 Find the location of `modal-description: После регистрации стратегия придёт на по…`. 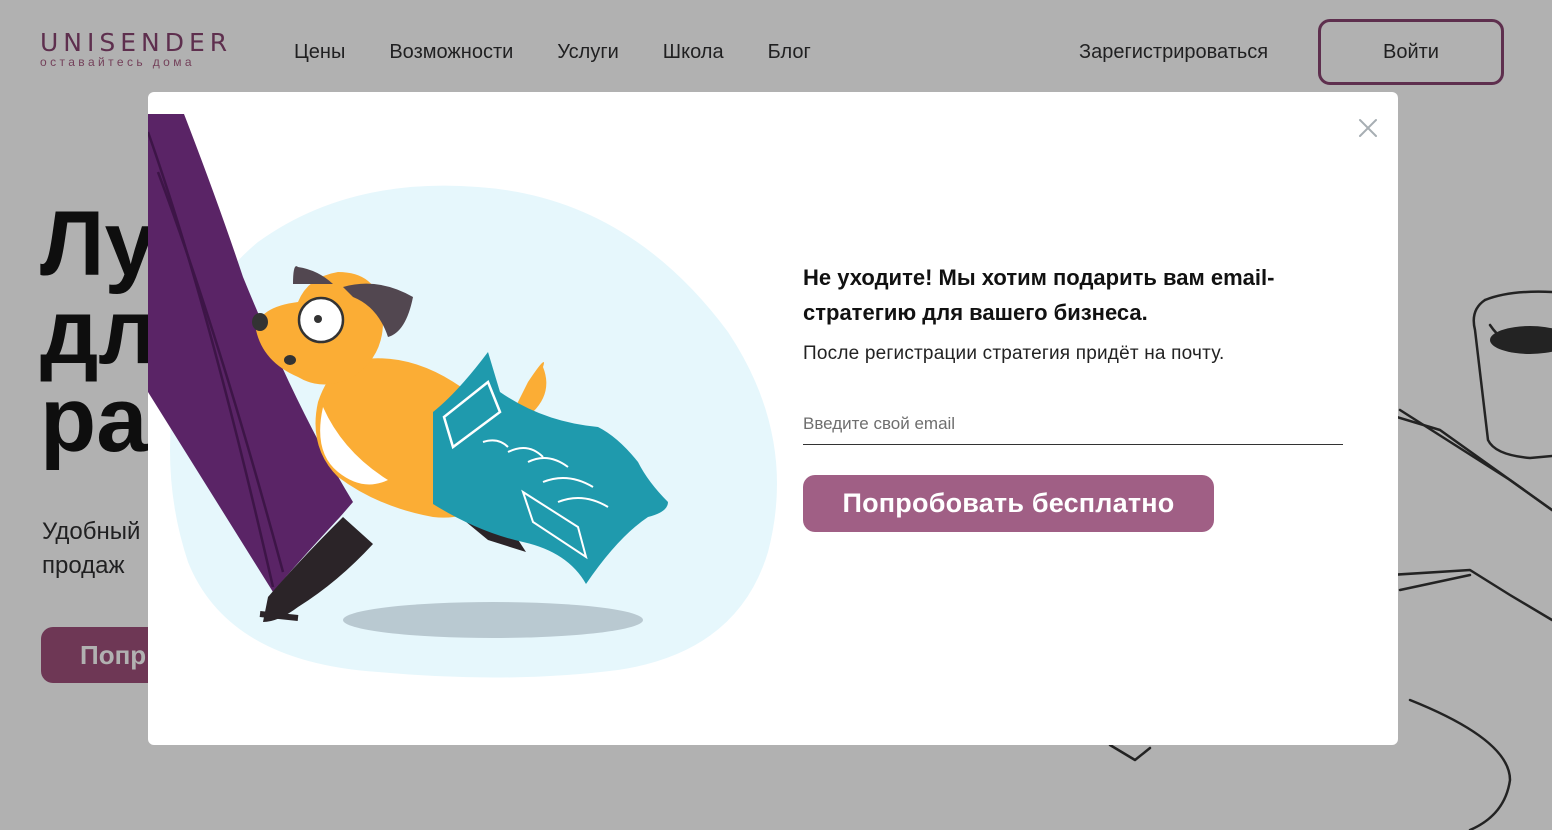

modal-description: После регистрации стратегия придёт на по… is located at coordinates (1014, 353).